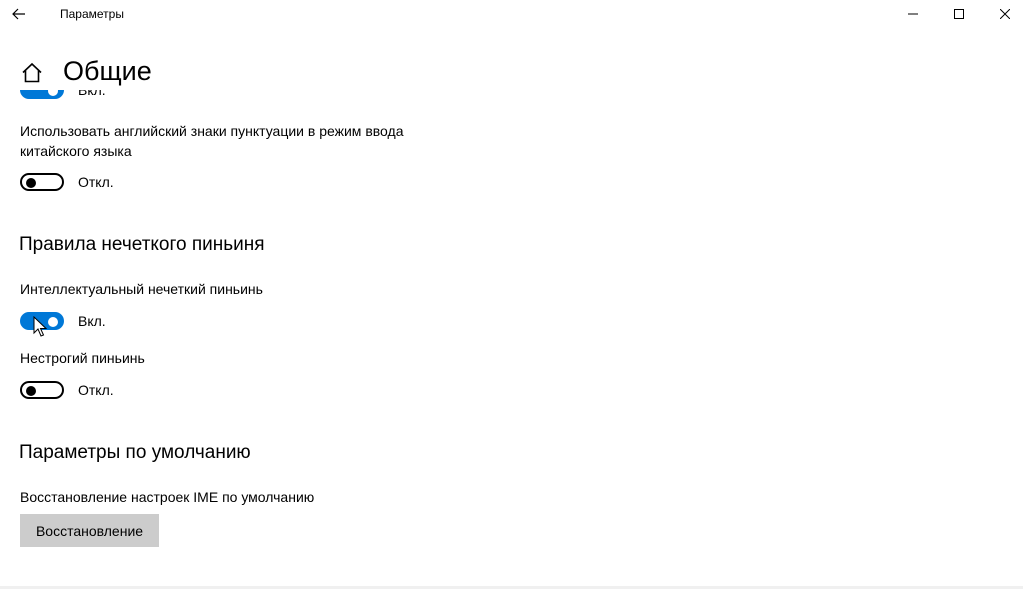  I want to click on home-button, so click(32, 73).